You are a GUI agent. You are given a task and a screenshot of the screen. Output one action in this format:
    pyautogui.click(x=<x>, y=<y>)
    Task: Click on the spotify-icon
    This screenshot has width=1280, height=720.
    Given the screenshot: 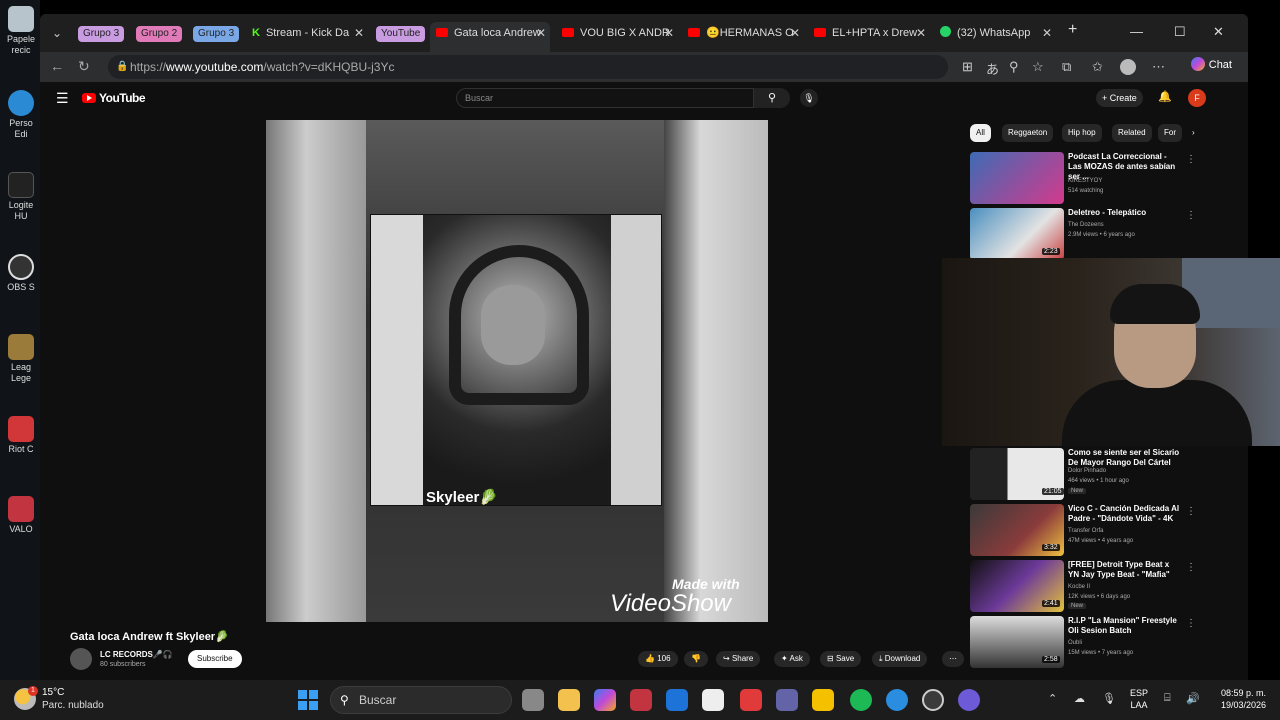 What is the action you would take?
    pyautogui.click(x=861, y=700)
    